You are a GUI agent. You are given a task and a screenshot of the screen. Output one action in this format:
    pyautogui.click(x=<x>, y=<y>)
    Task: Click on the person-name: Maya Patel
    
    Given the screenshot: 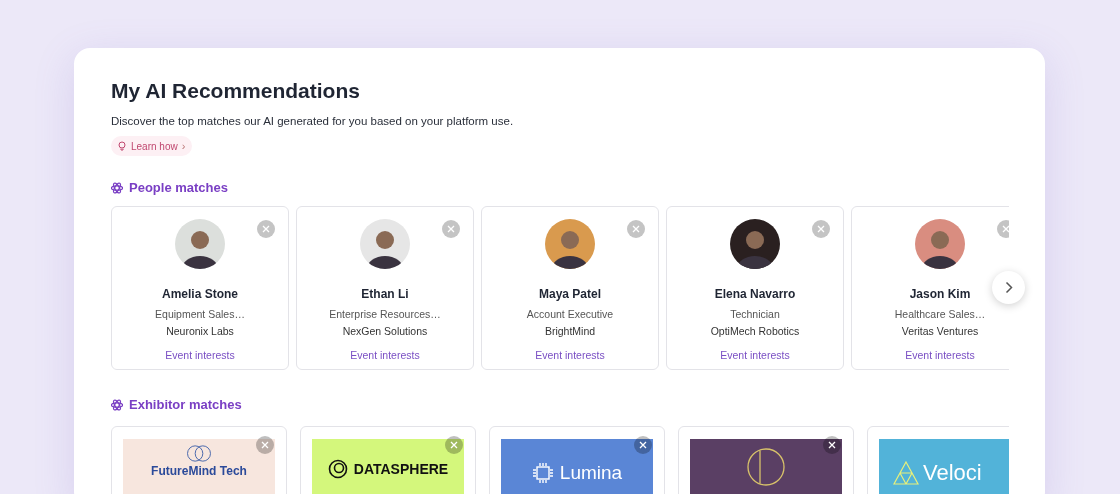 What is the action you would take?
    pyautogui.click(x=569, y=294)
    